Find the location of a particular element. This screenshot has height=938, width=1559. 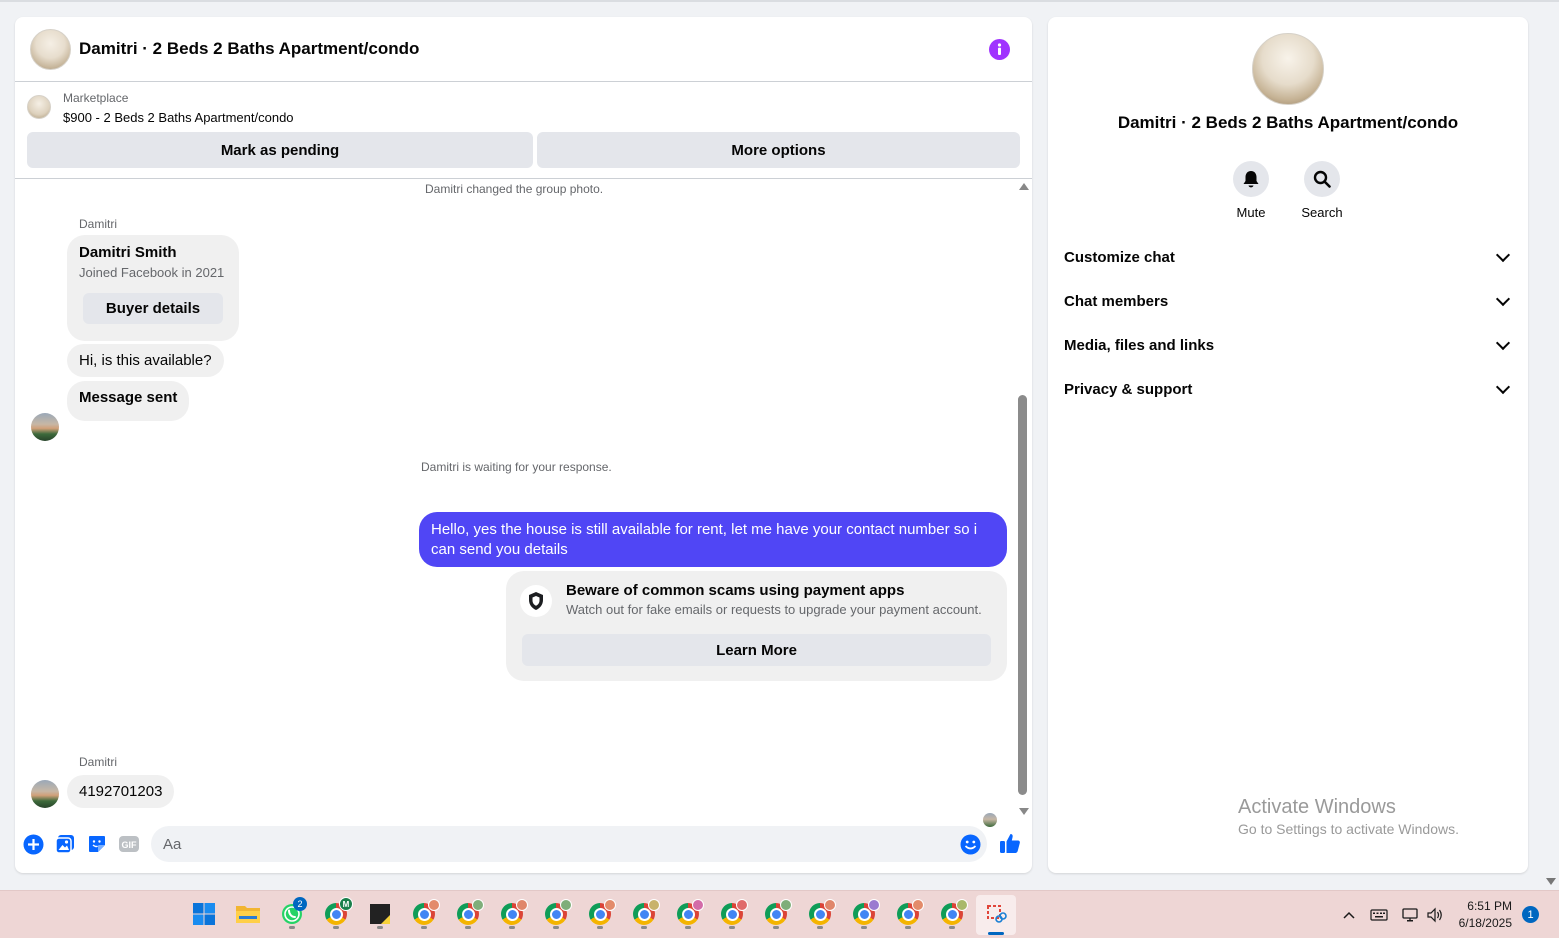

windows-start-icon is located at coordinates (204, 914).